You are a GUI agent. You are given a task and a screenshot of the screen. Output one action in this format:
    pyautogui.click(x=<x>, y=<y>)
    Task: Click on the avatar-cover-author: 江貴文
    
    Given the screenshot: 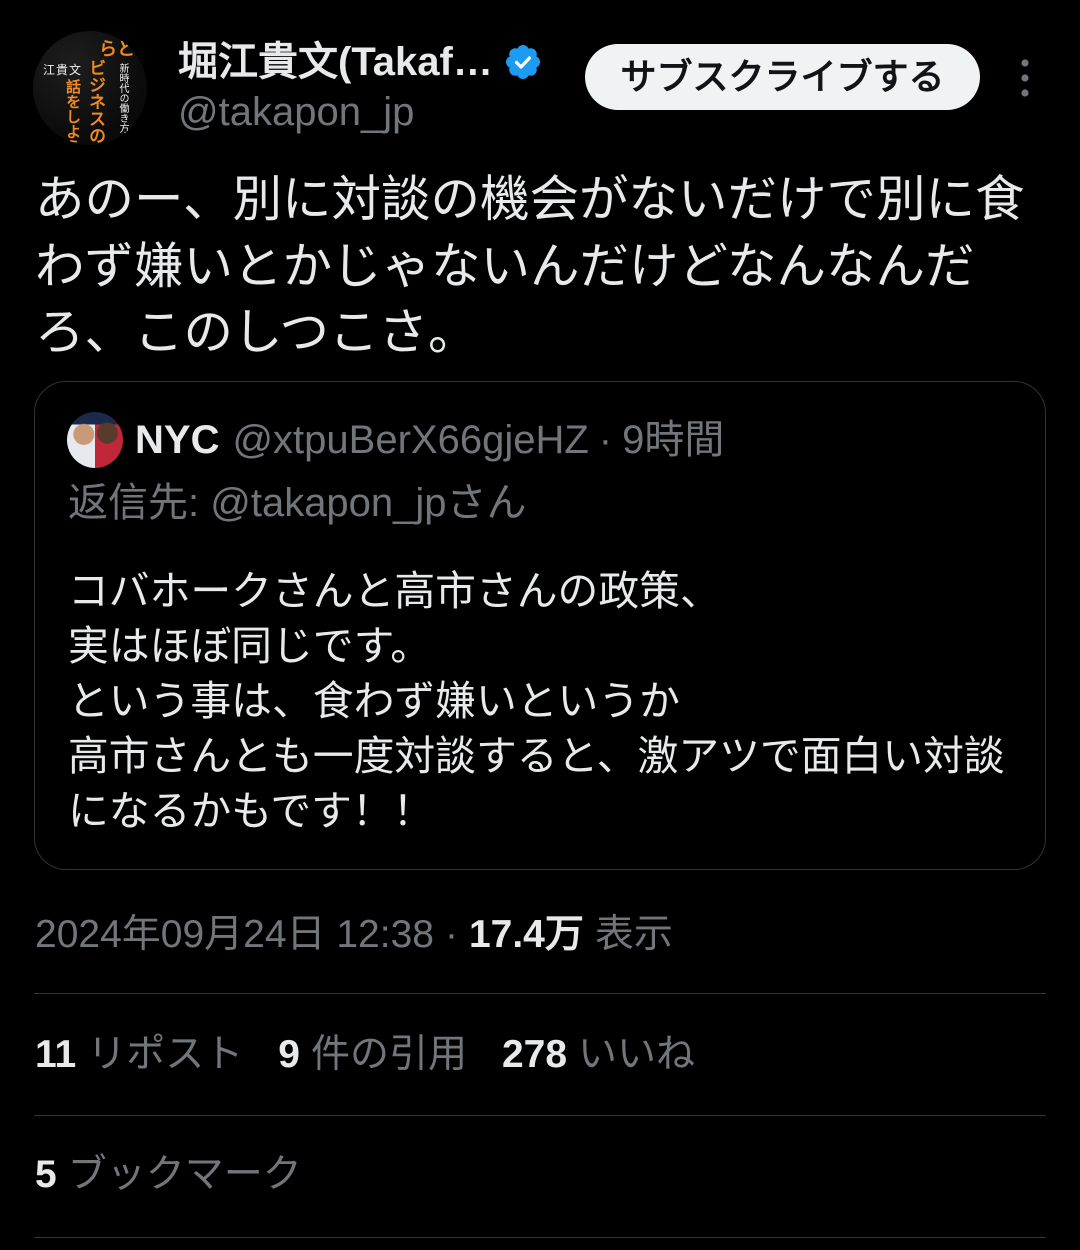 What is the action you would take?
    pyautogui.click(x=63, y=70)
    